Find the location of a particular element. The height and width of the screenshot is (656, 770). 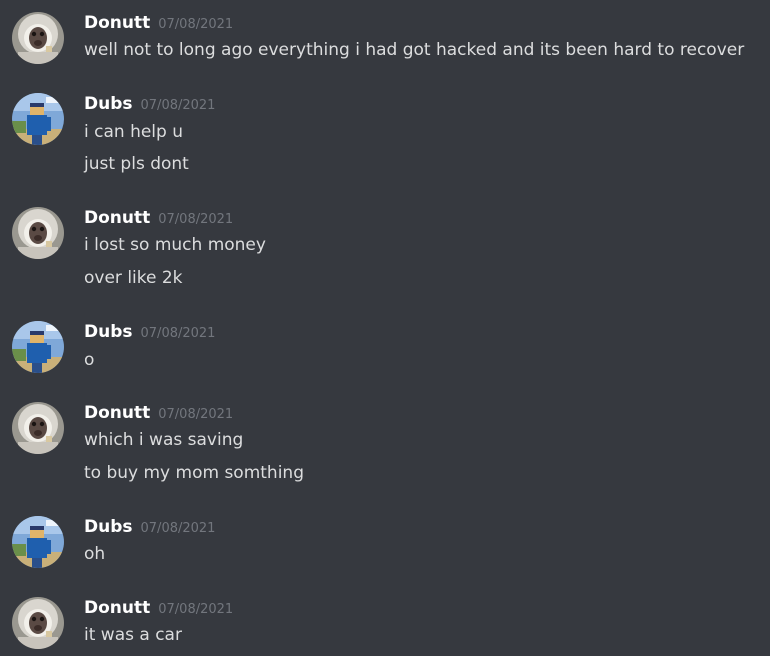

message-text: oh is located at coordinates (95, 554).